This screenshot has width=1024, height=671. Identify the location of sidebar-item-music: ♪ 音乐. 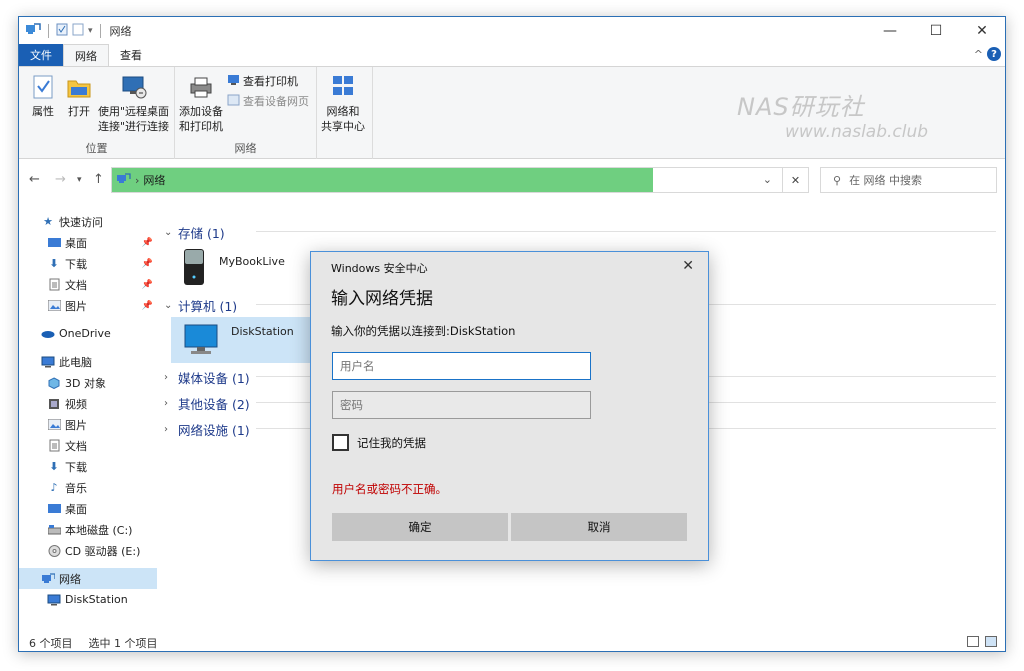
(88, 487).